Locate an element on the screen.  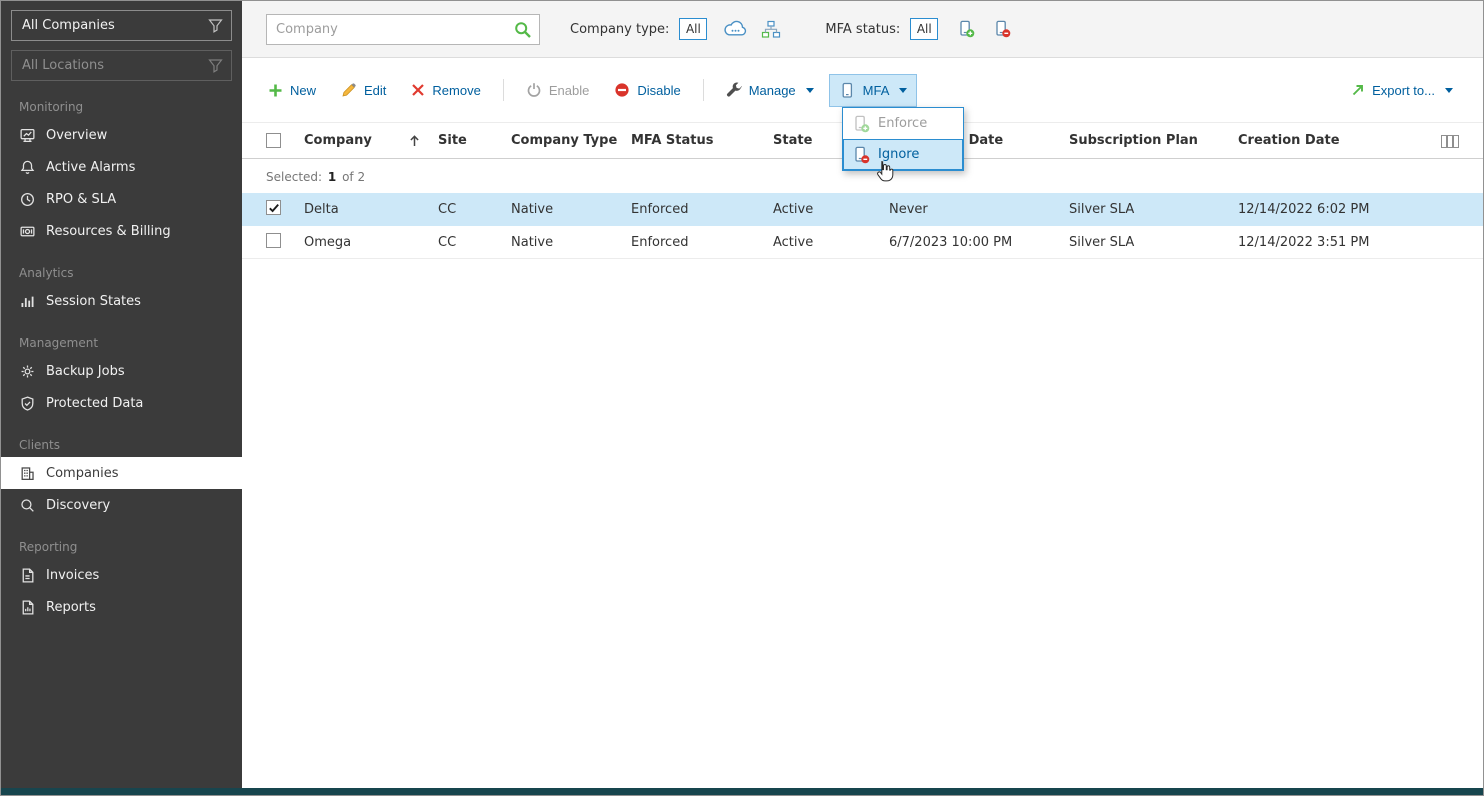
cell-creation-date: 12/14/2022 6:02 PM is located at coordinates (1304, 209).